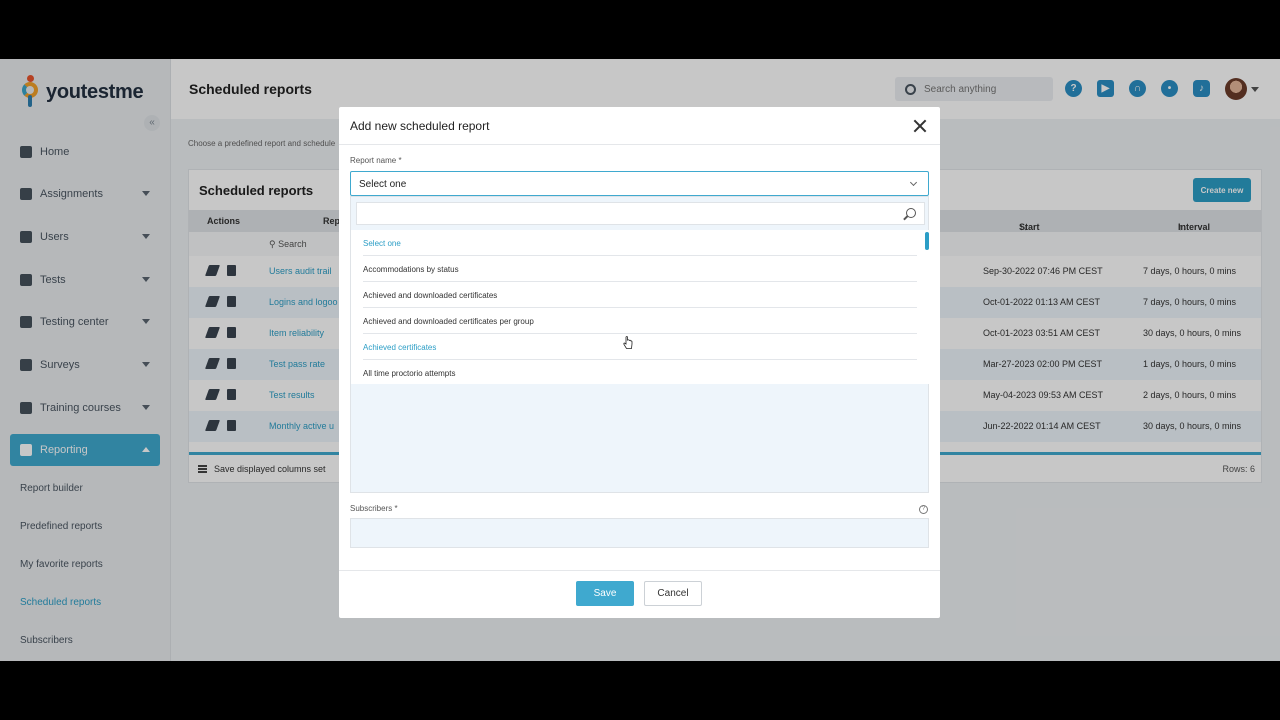  What do you see at coordinates (640, 373) in the screenshot?
I see `dropdown-option: All time proctorio attempts` at bounding box center [640, 373].